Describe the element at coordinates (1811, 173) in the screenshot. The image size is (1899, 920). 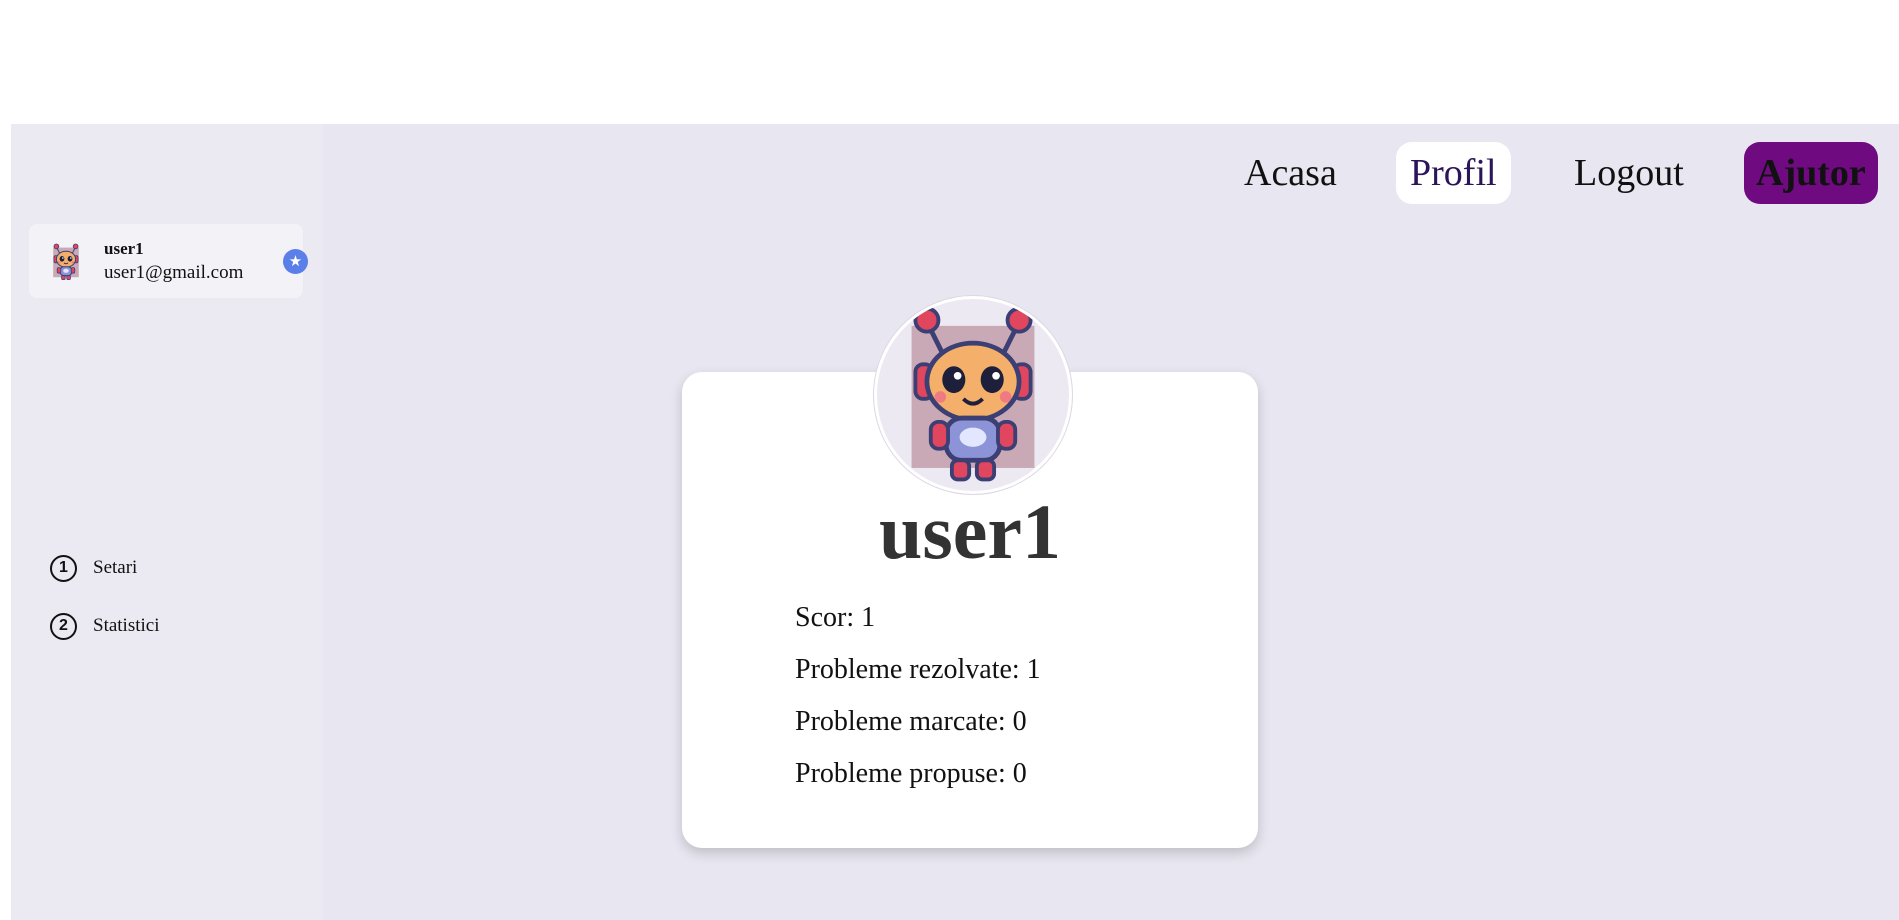
I see `nav-ajutor-button: Ajutor` at that location.